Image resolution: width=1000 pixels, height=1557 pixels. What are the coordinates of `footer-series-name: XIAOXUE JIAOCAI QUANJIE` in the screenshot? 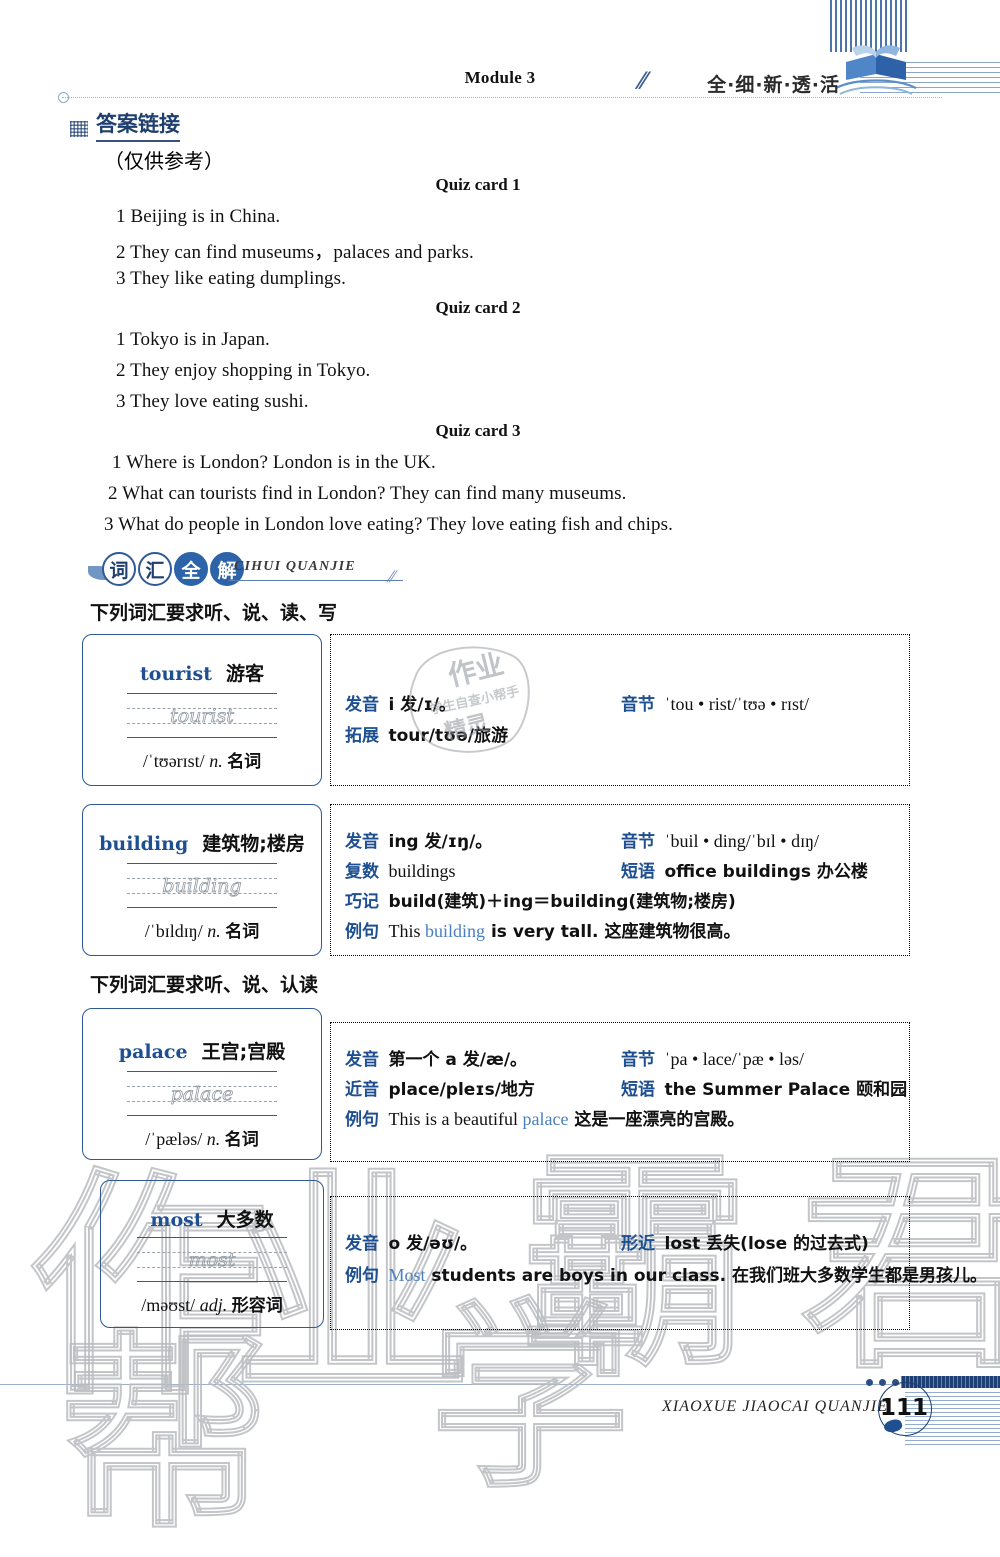 It's located at (775, 1406).